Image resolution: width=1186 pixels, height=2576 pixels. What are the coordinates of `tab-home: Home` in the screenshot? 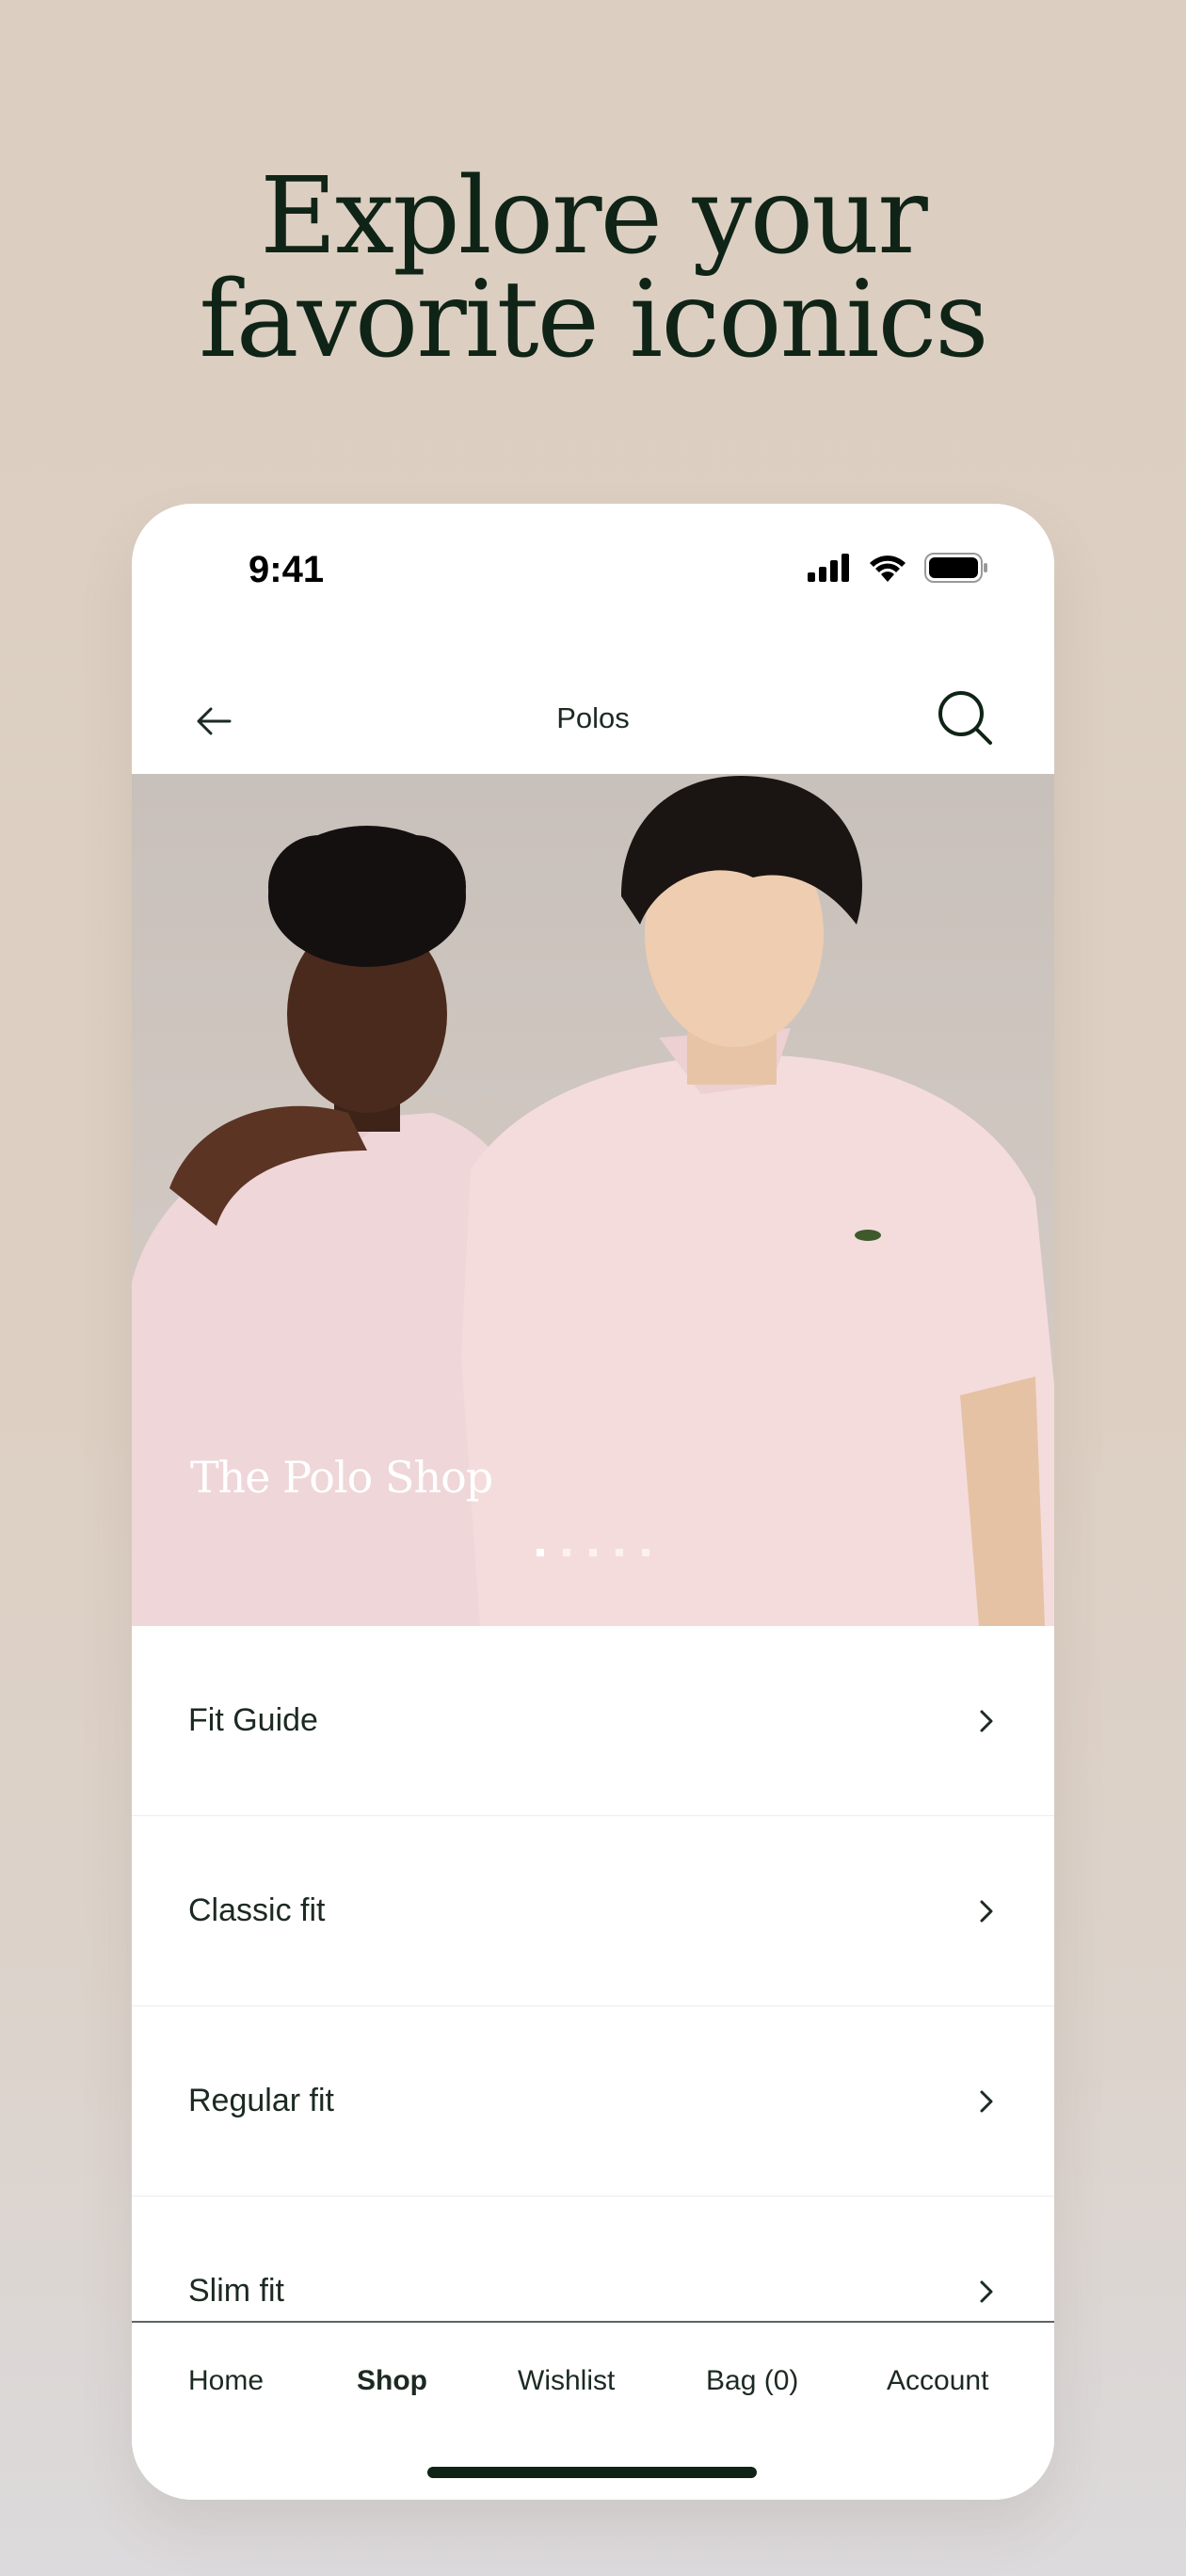 It's located at (226, 2381).